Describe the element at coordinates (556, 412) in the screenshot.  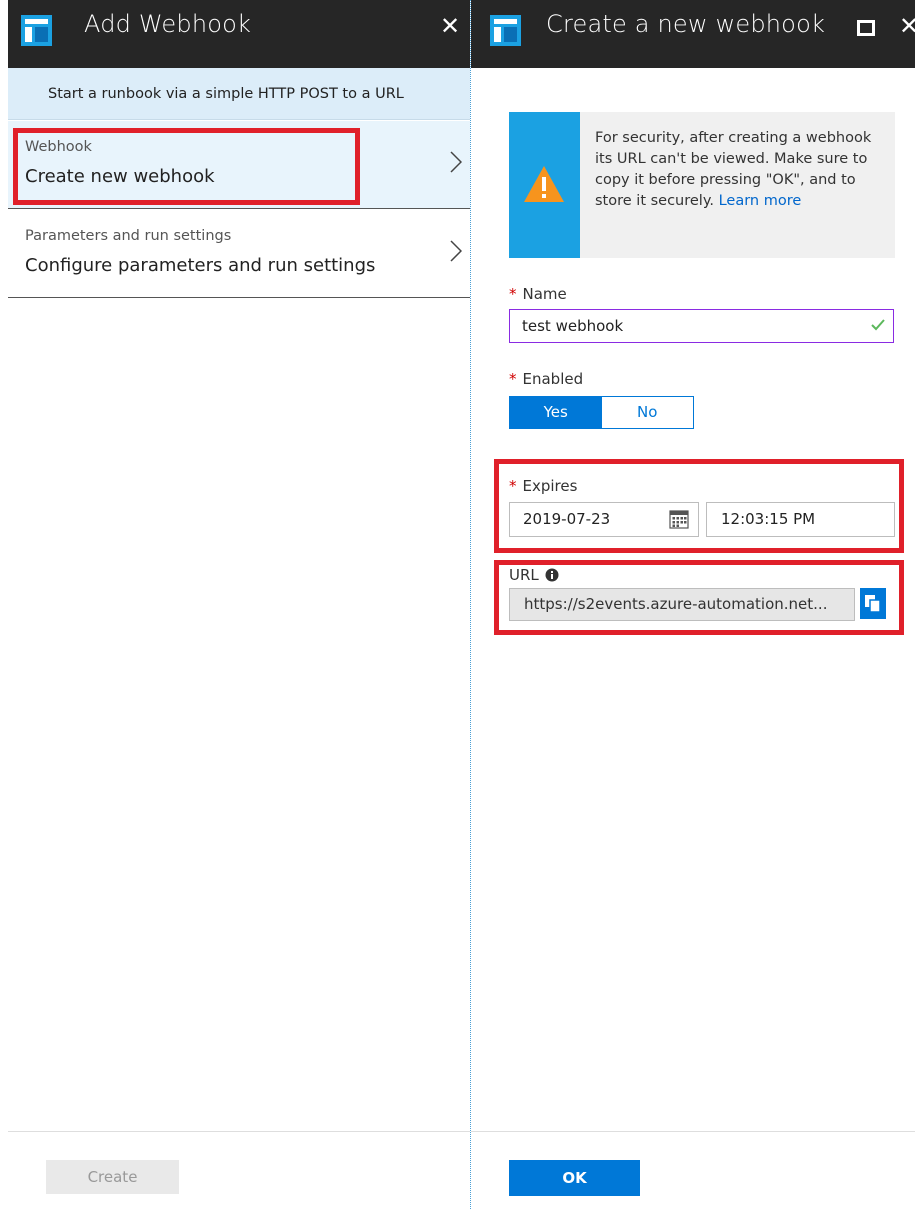
I see `enabled-yes-option: Yes` at that location.